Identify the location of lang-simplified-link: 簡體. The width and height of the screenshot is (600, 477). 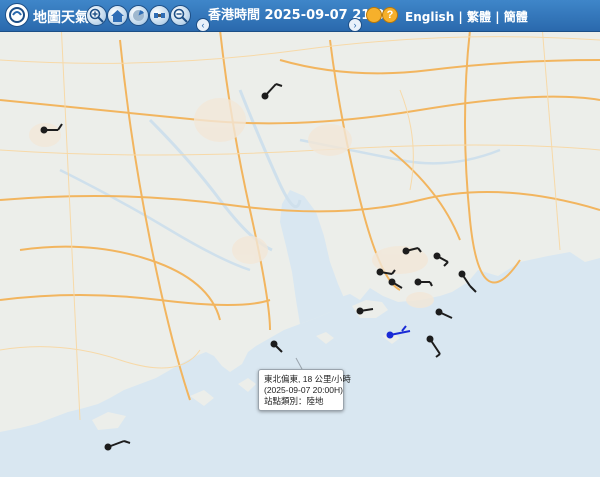
(516, 17).